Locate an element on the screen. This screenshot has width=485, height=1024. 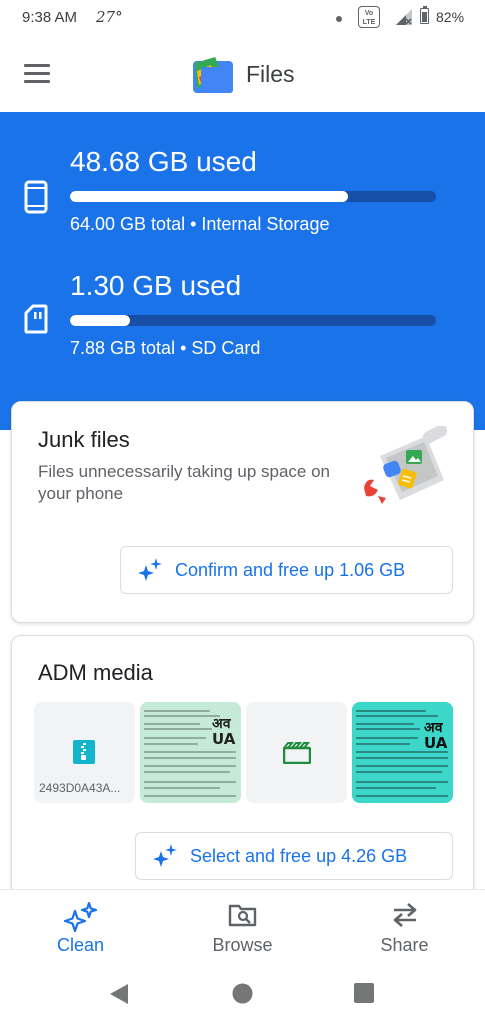
nav-browse: Browse is located at coordinates (242, 927).